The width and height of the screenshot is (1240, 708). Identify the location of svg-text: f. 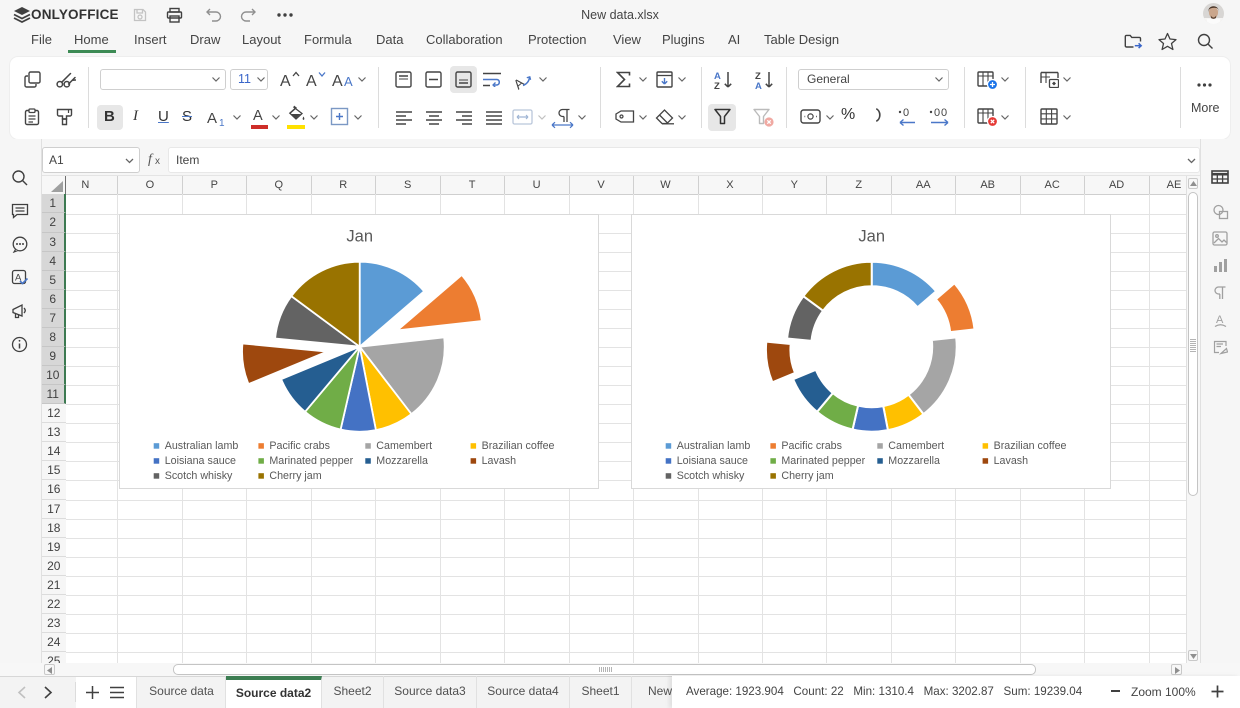
(151, 159).